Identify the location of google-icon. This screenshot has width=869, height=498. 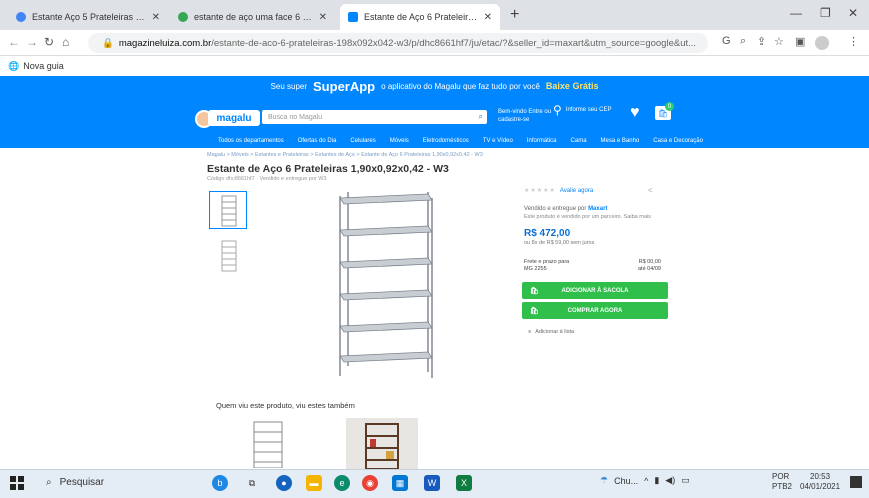
(21, 17).